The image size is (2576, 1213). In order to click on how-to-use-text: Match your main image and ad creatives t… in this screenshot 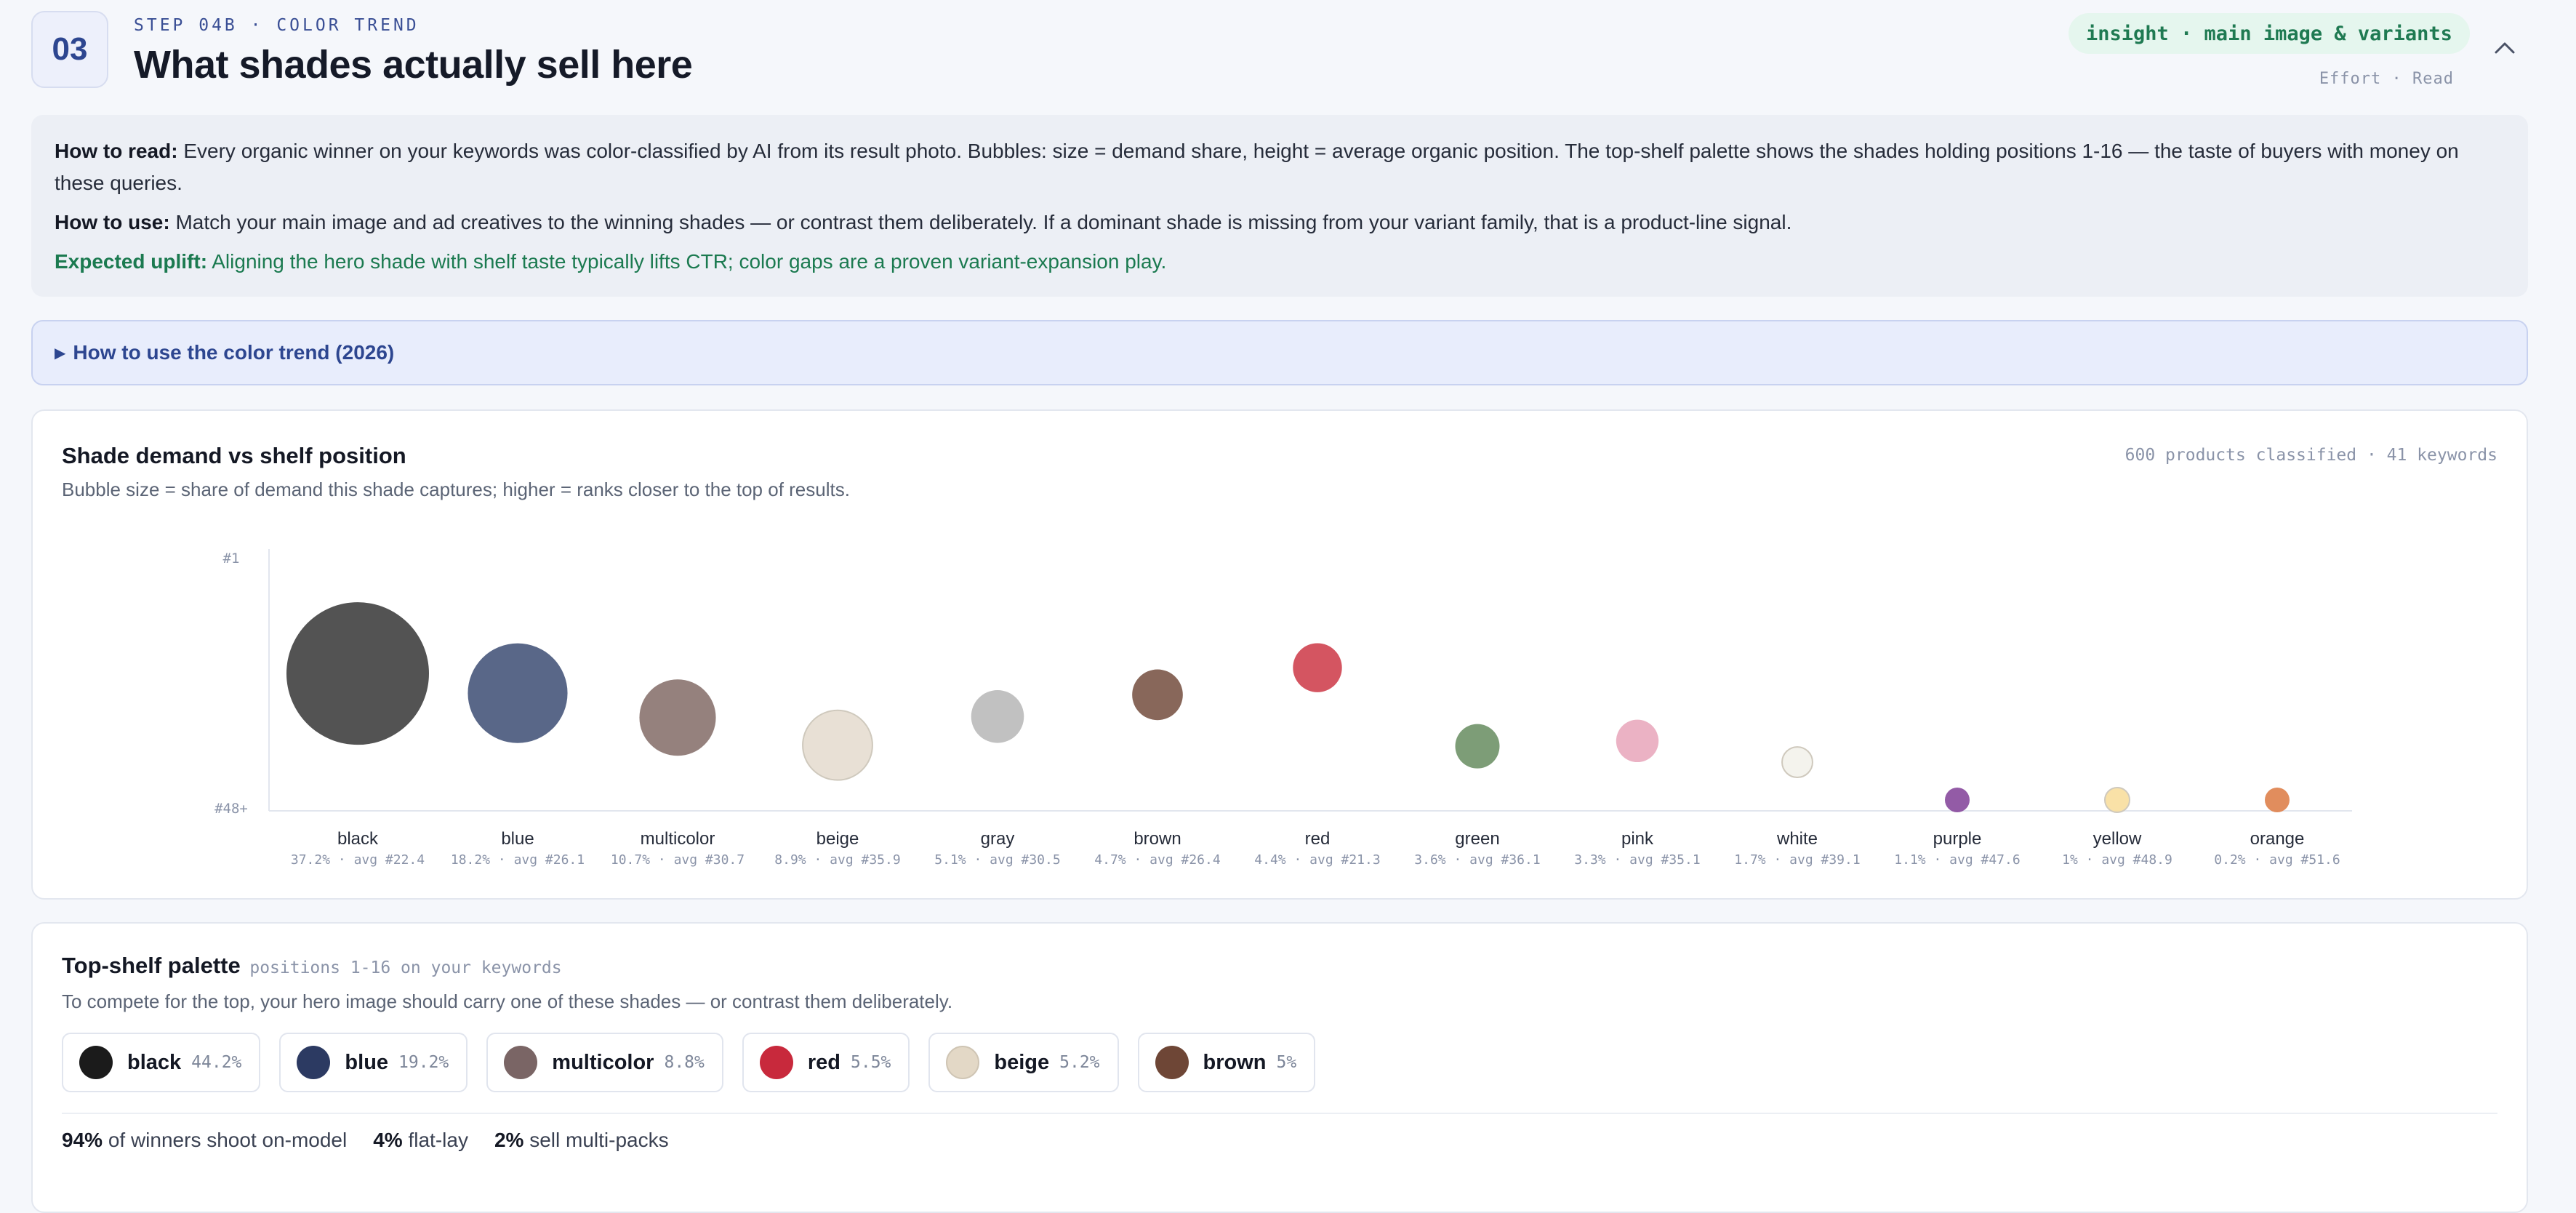, I will do `click(984, 222)`.